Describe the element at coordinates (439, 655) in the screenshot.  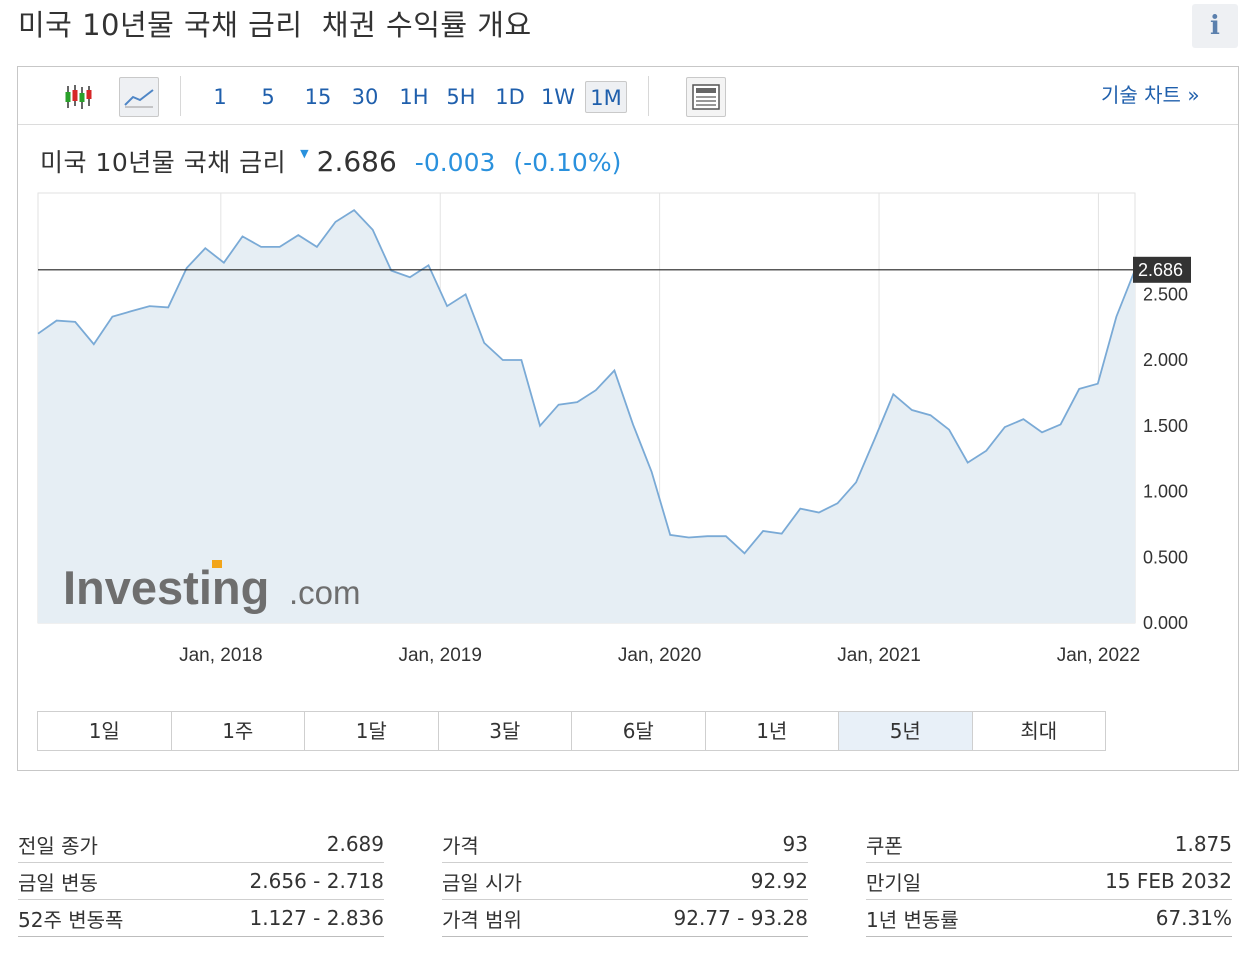
I see `x-tick-label: Jan, 2019` at that location.